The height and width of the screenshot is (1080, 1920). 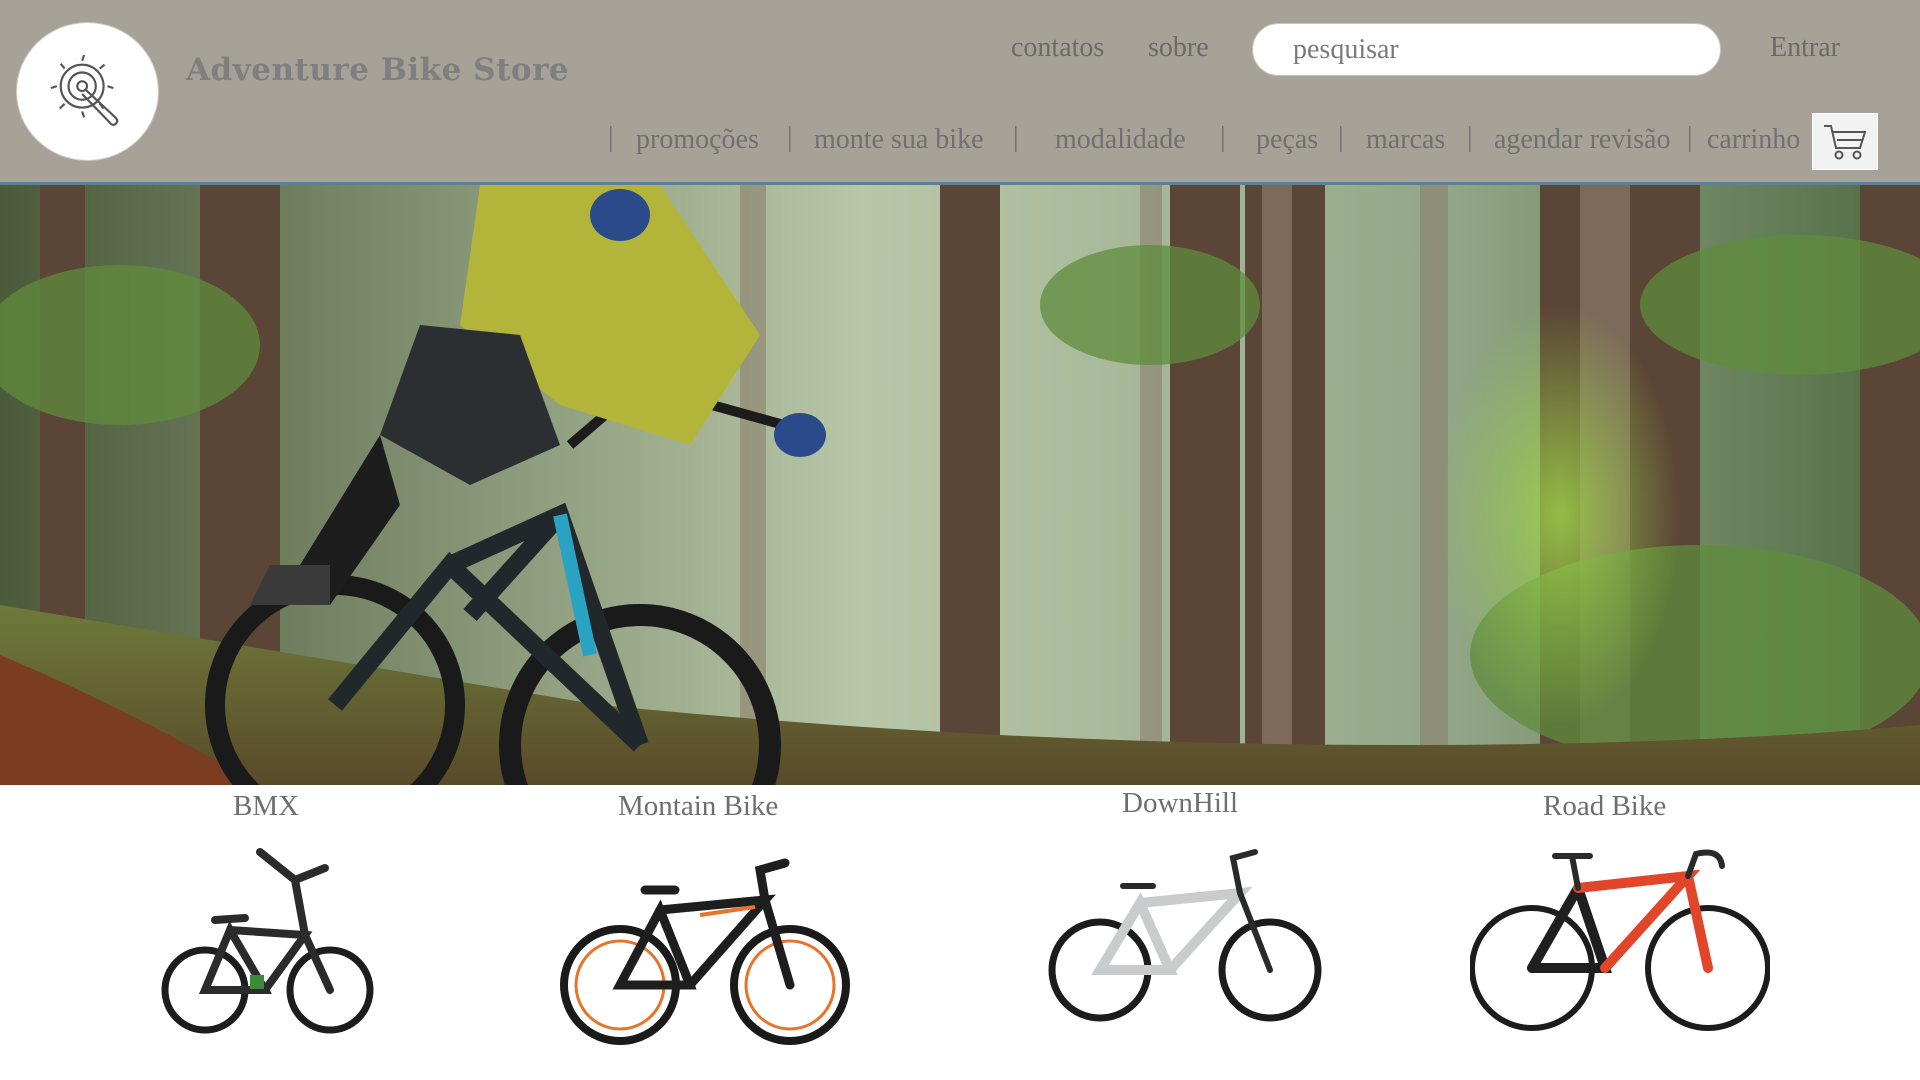 I want to click on search-input, so click(x=1498, y=50).